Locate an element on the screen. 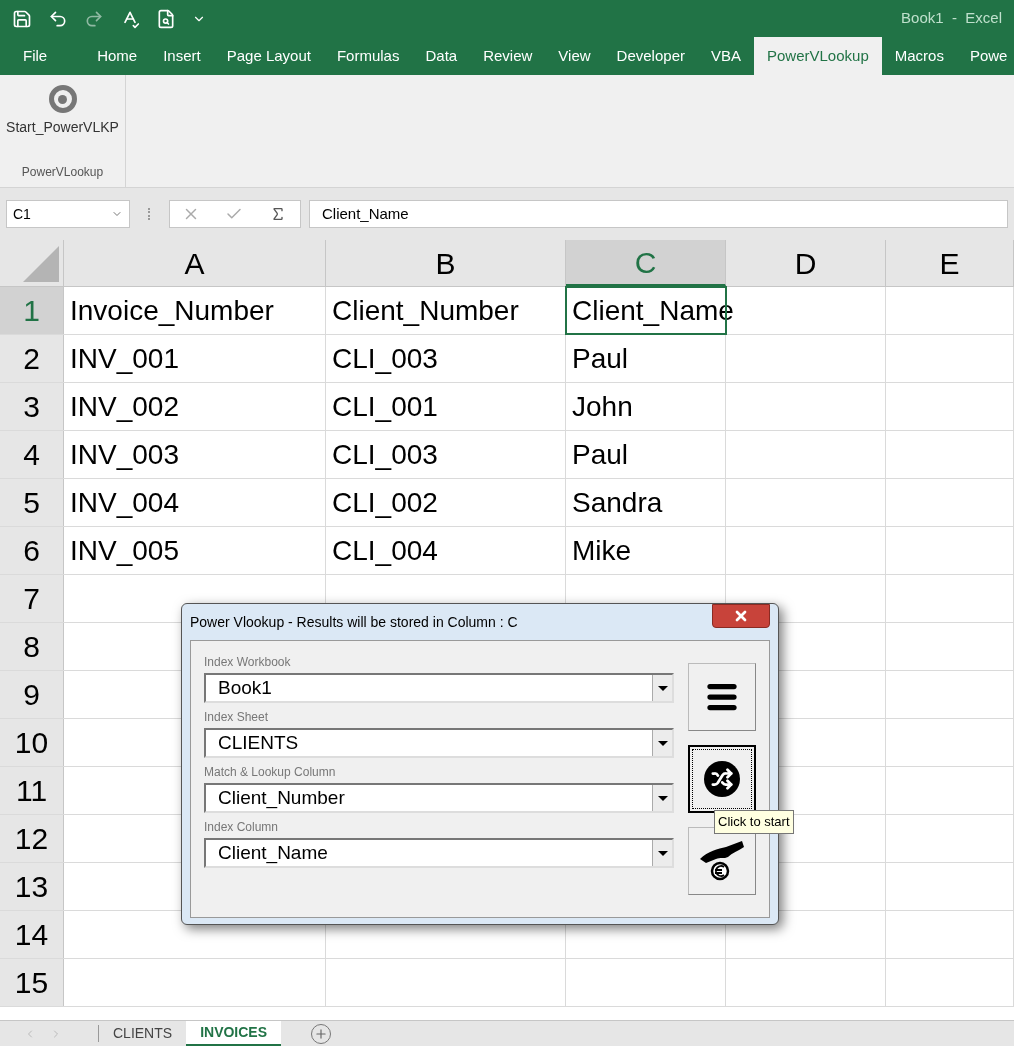  ribbon-tab: VBA is located at coordinates (725, 56).